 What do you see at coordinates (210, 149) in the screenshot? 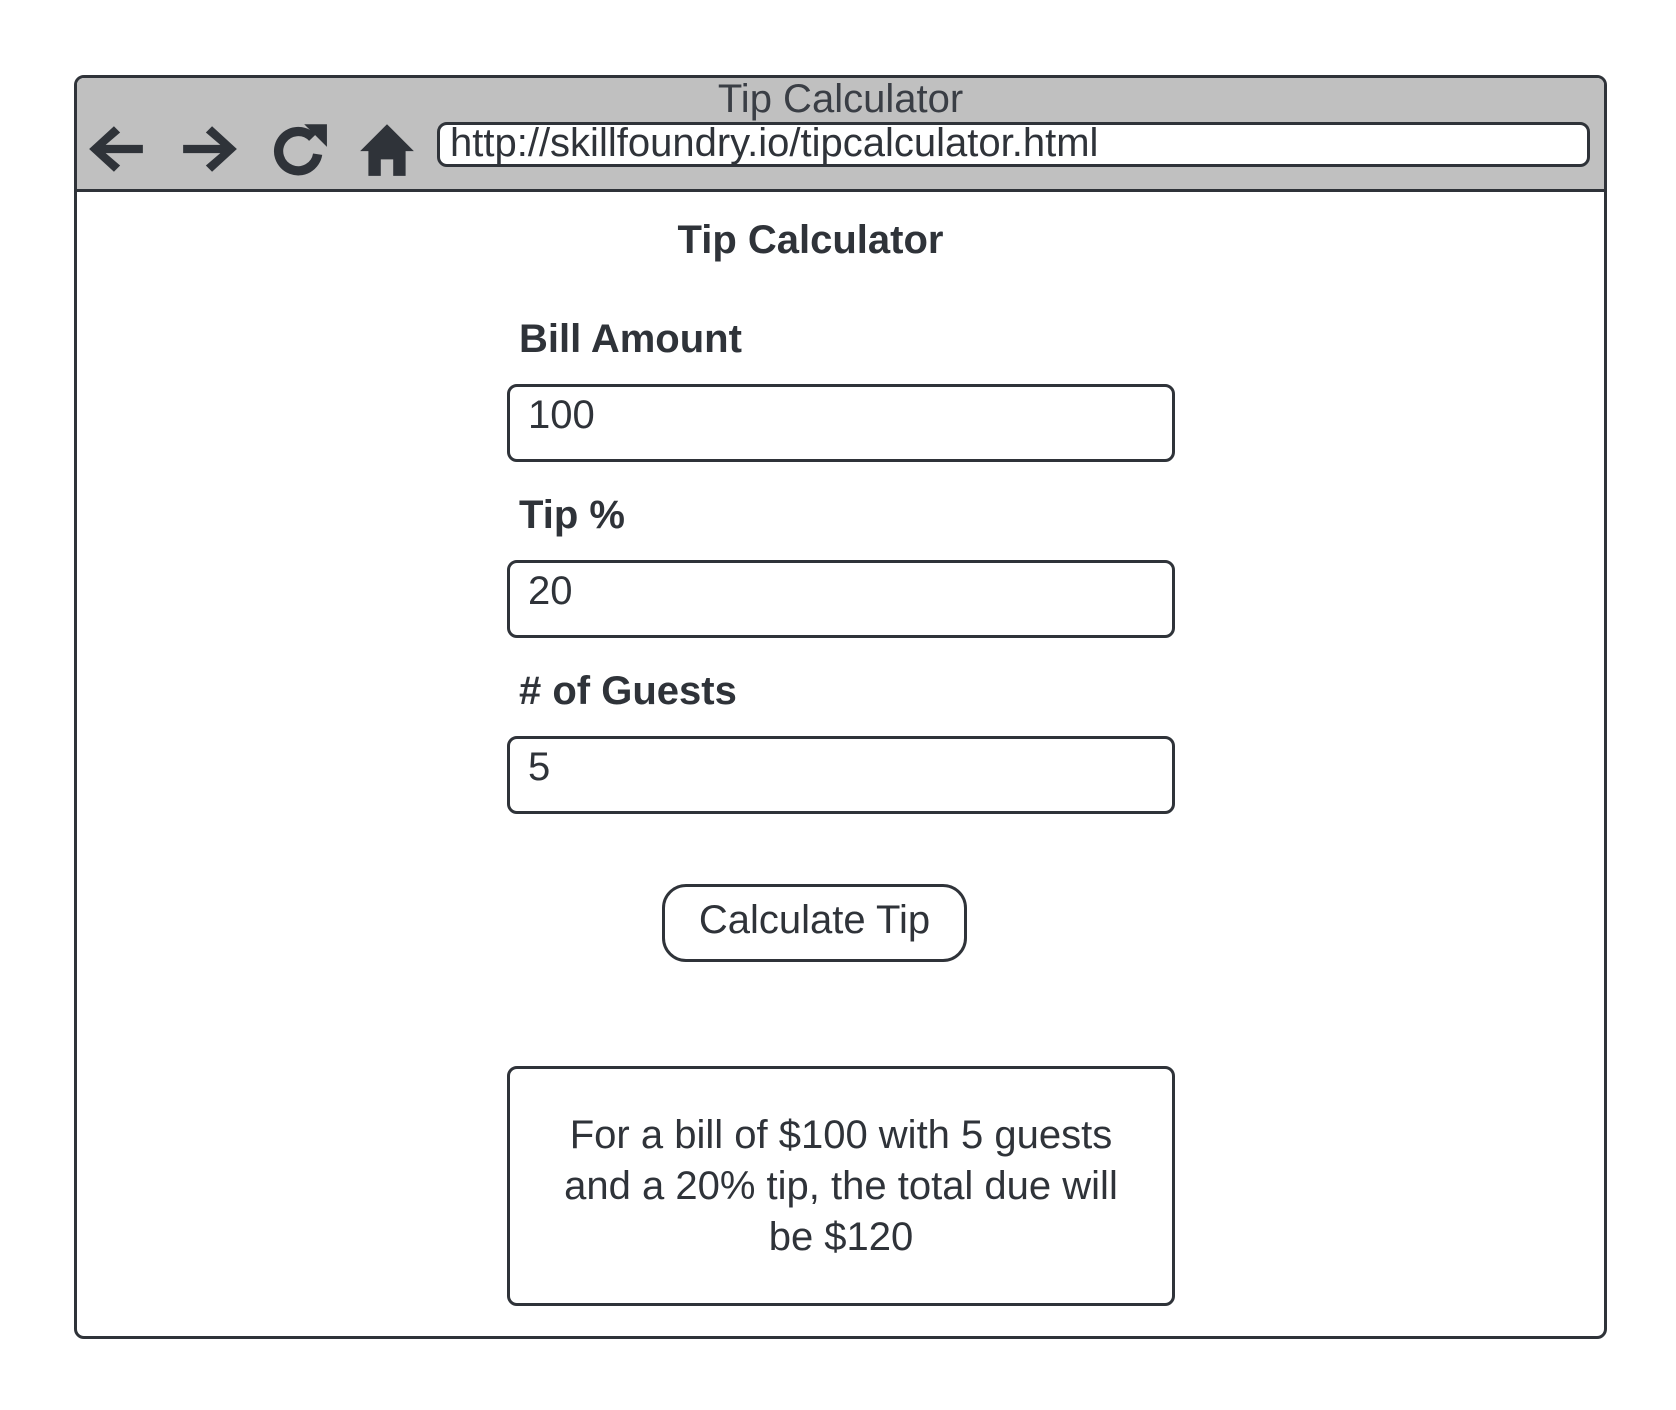
I see `arrow-right-icon` at bounding box center [210, 149].